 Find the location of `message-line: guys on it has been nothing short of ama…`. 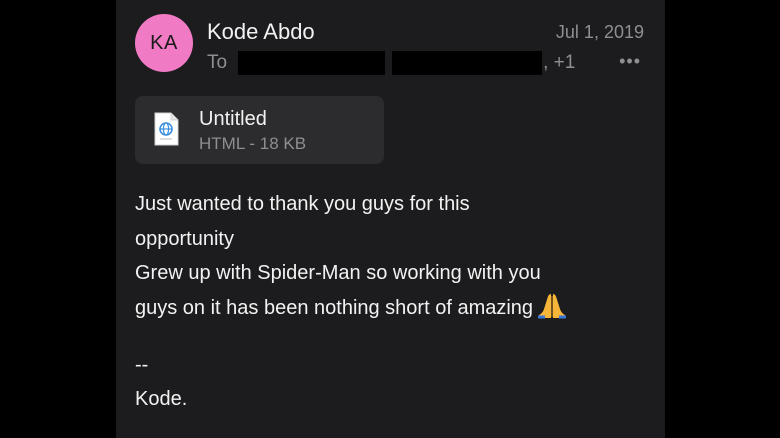

message-line: guys on it has been nothing short of ama… is located at coordinates (334, 307).